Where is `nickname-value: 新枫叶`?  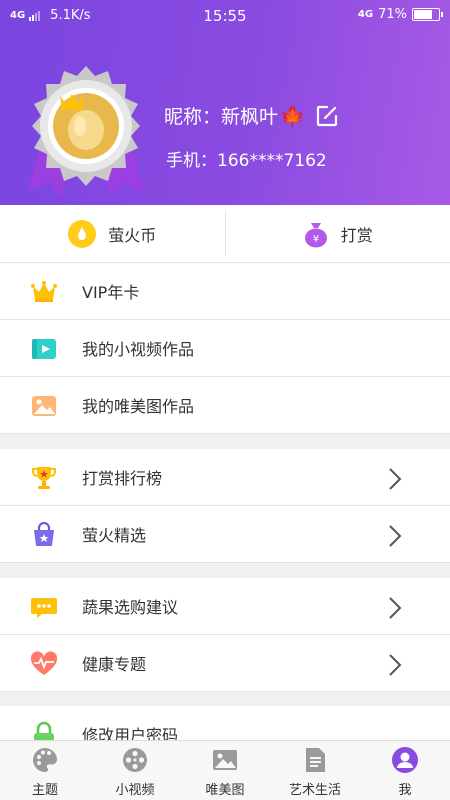
nickname-value: 新枫叶 is located at coordinates (250, 117).